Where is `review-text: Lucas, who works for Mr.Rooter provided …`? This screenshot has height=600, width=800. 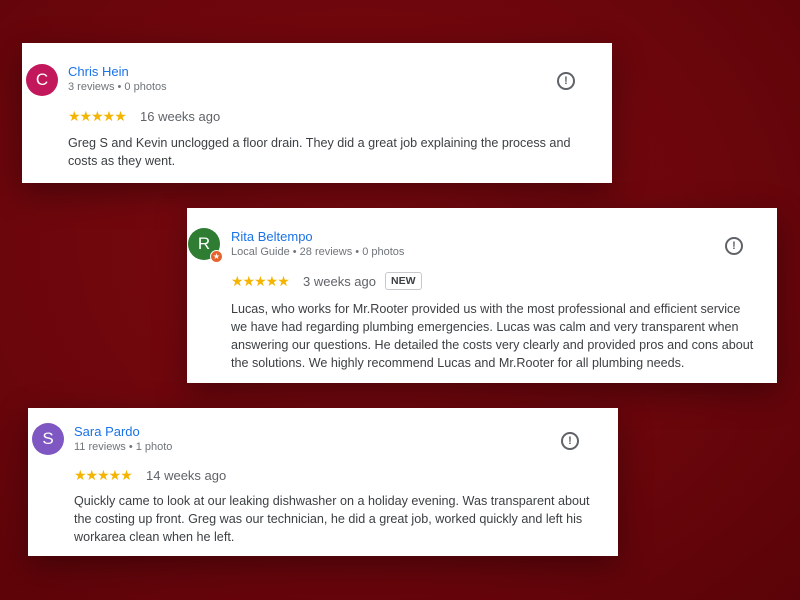 review-text: Lucas, who works for Mr.Rooter provided … is located at coordinates (492, 336).